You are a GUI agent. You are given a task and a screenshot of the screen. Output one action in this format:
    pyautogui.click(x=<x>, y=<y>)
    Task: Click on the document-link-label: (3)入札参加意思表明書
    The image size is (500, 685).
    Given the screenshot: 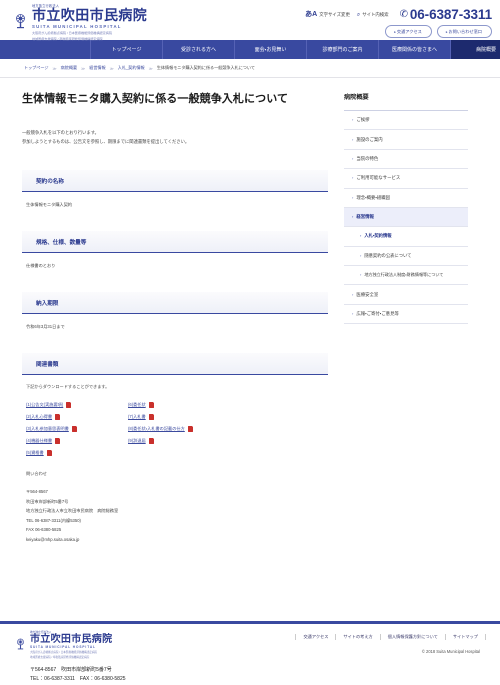 What is the action you would take?
    pyautogui.click(x=47, y=429)
    